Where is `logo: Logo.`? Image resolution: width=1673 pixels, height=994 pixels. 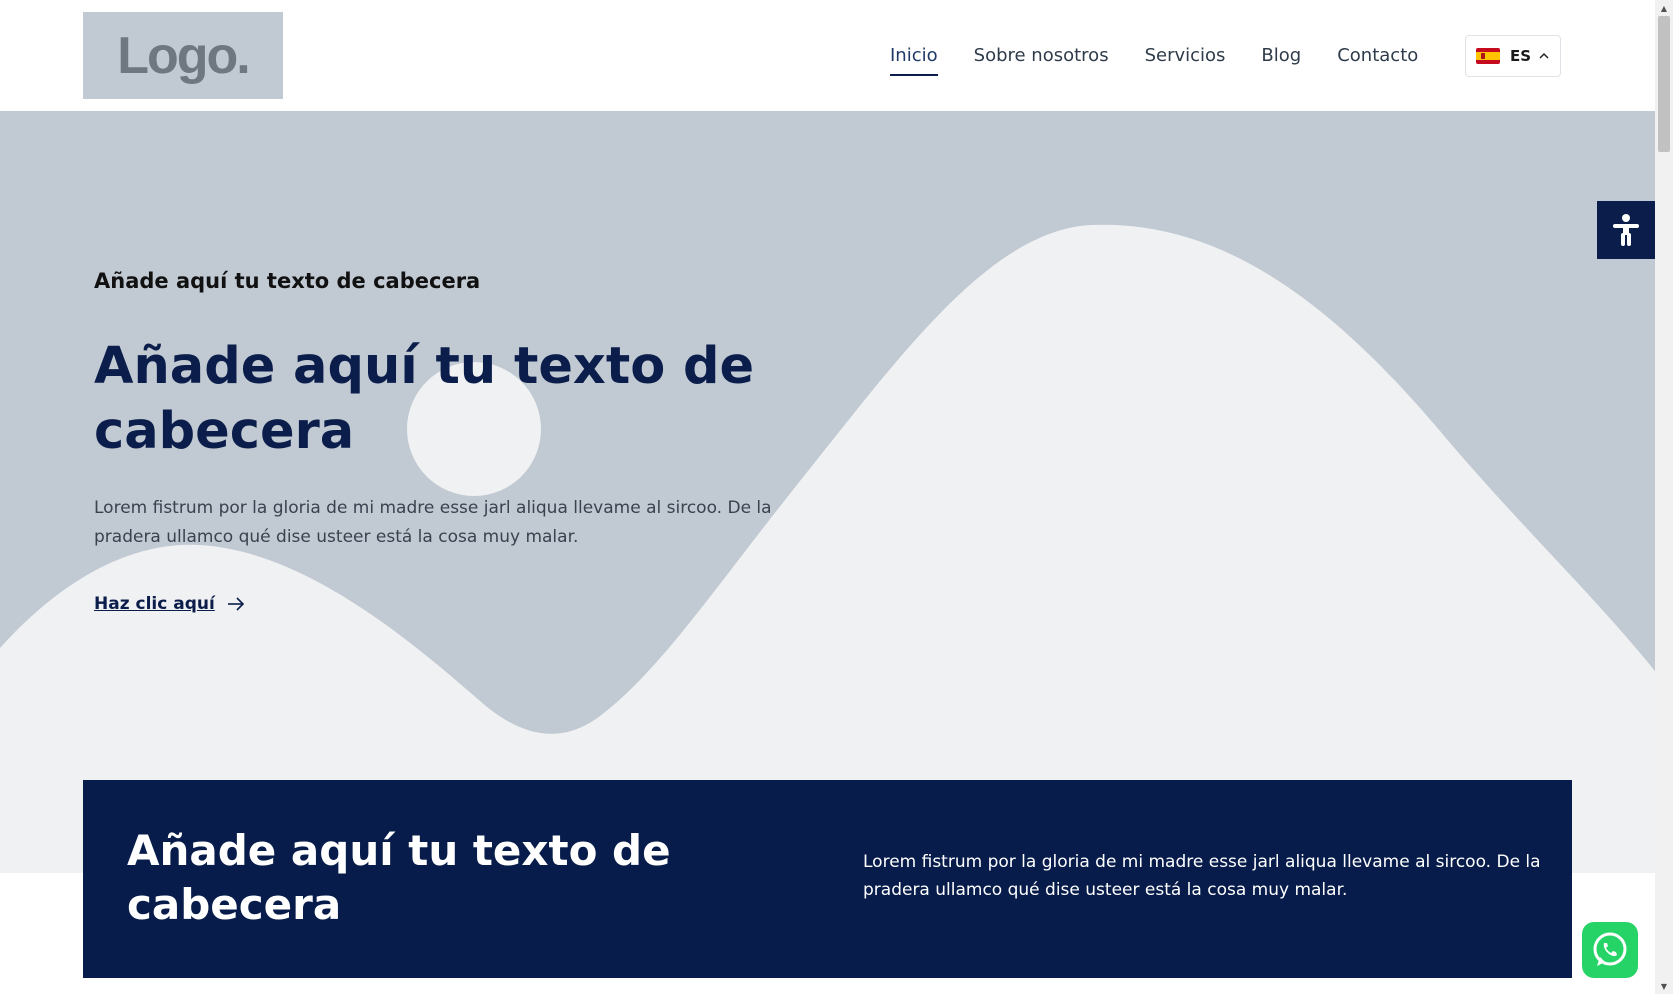 logo: Logo. is located at coordinates (183, 55).